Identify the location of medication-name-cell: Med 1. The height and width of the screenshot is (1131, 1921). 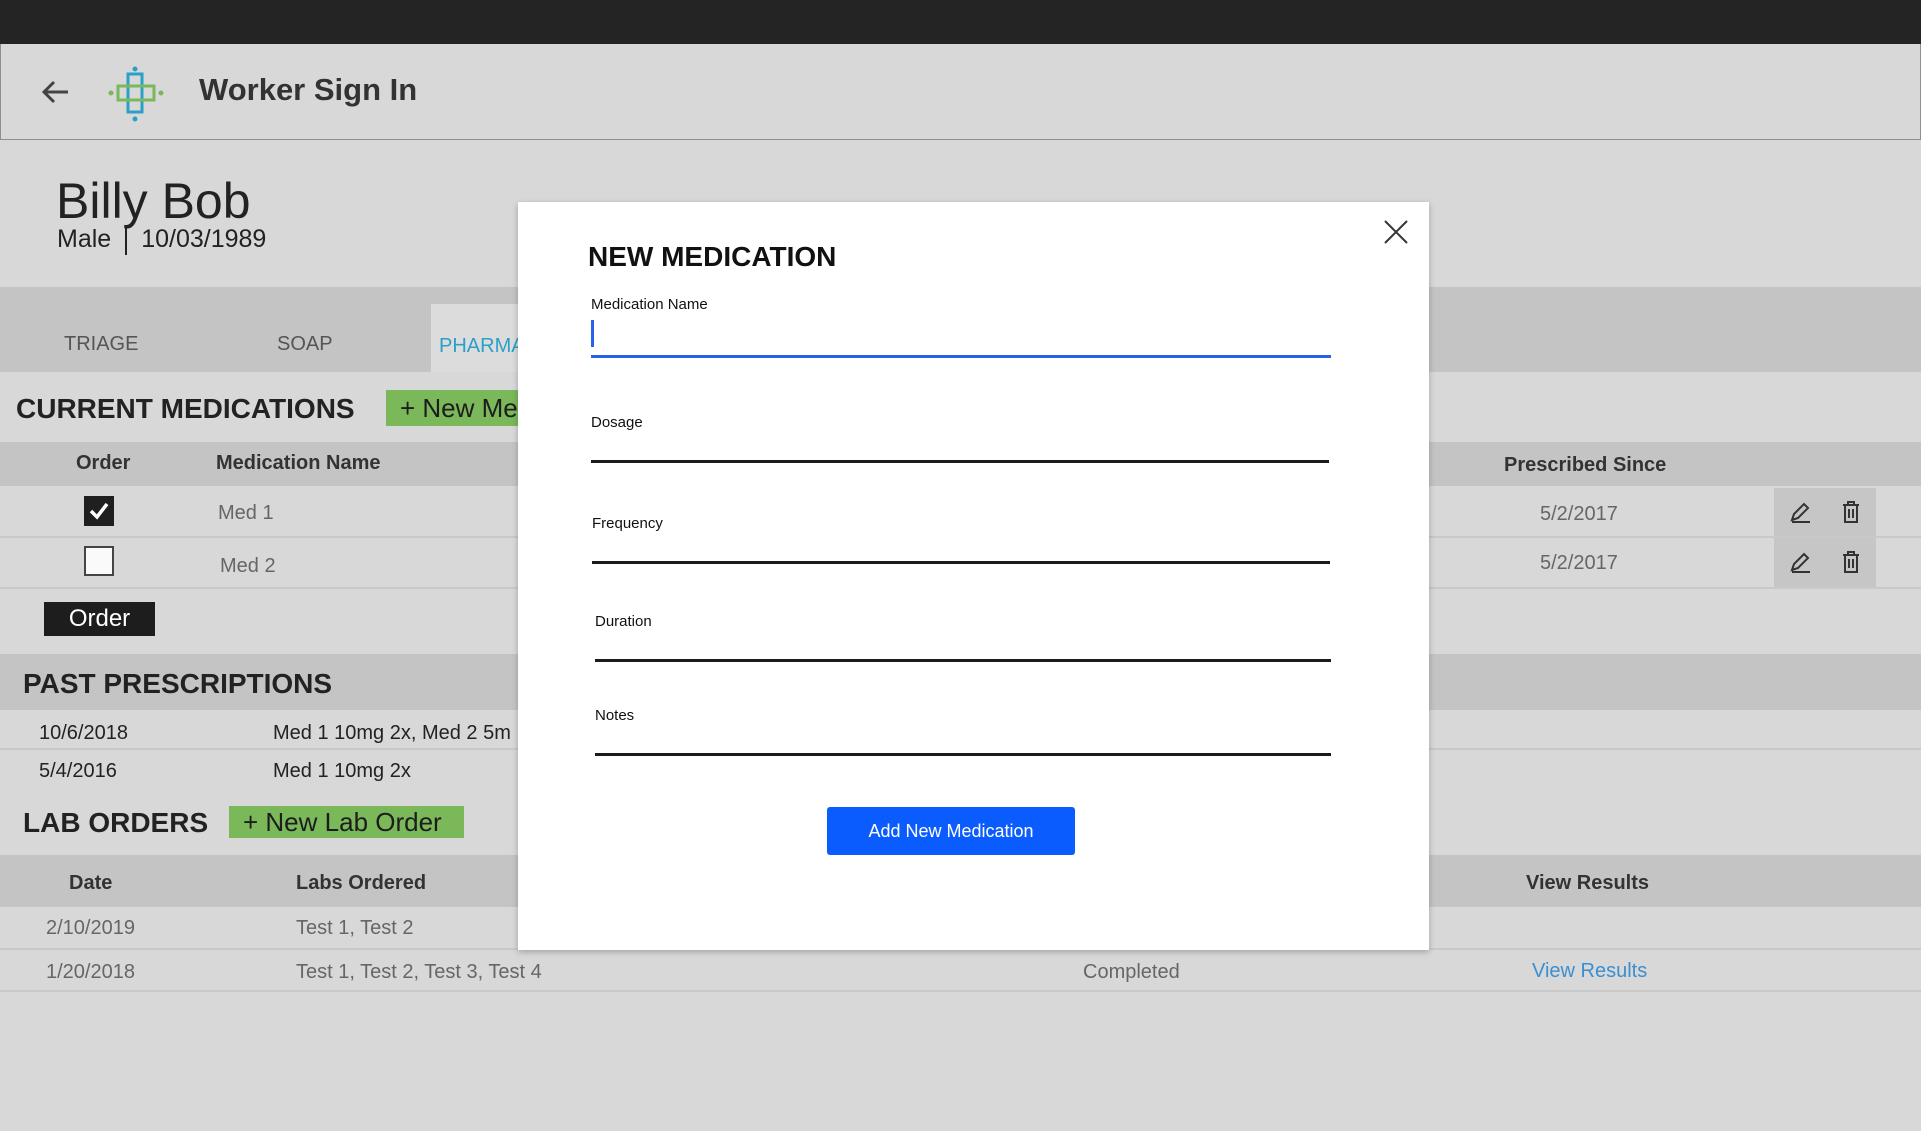
(246, 513).